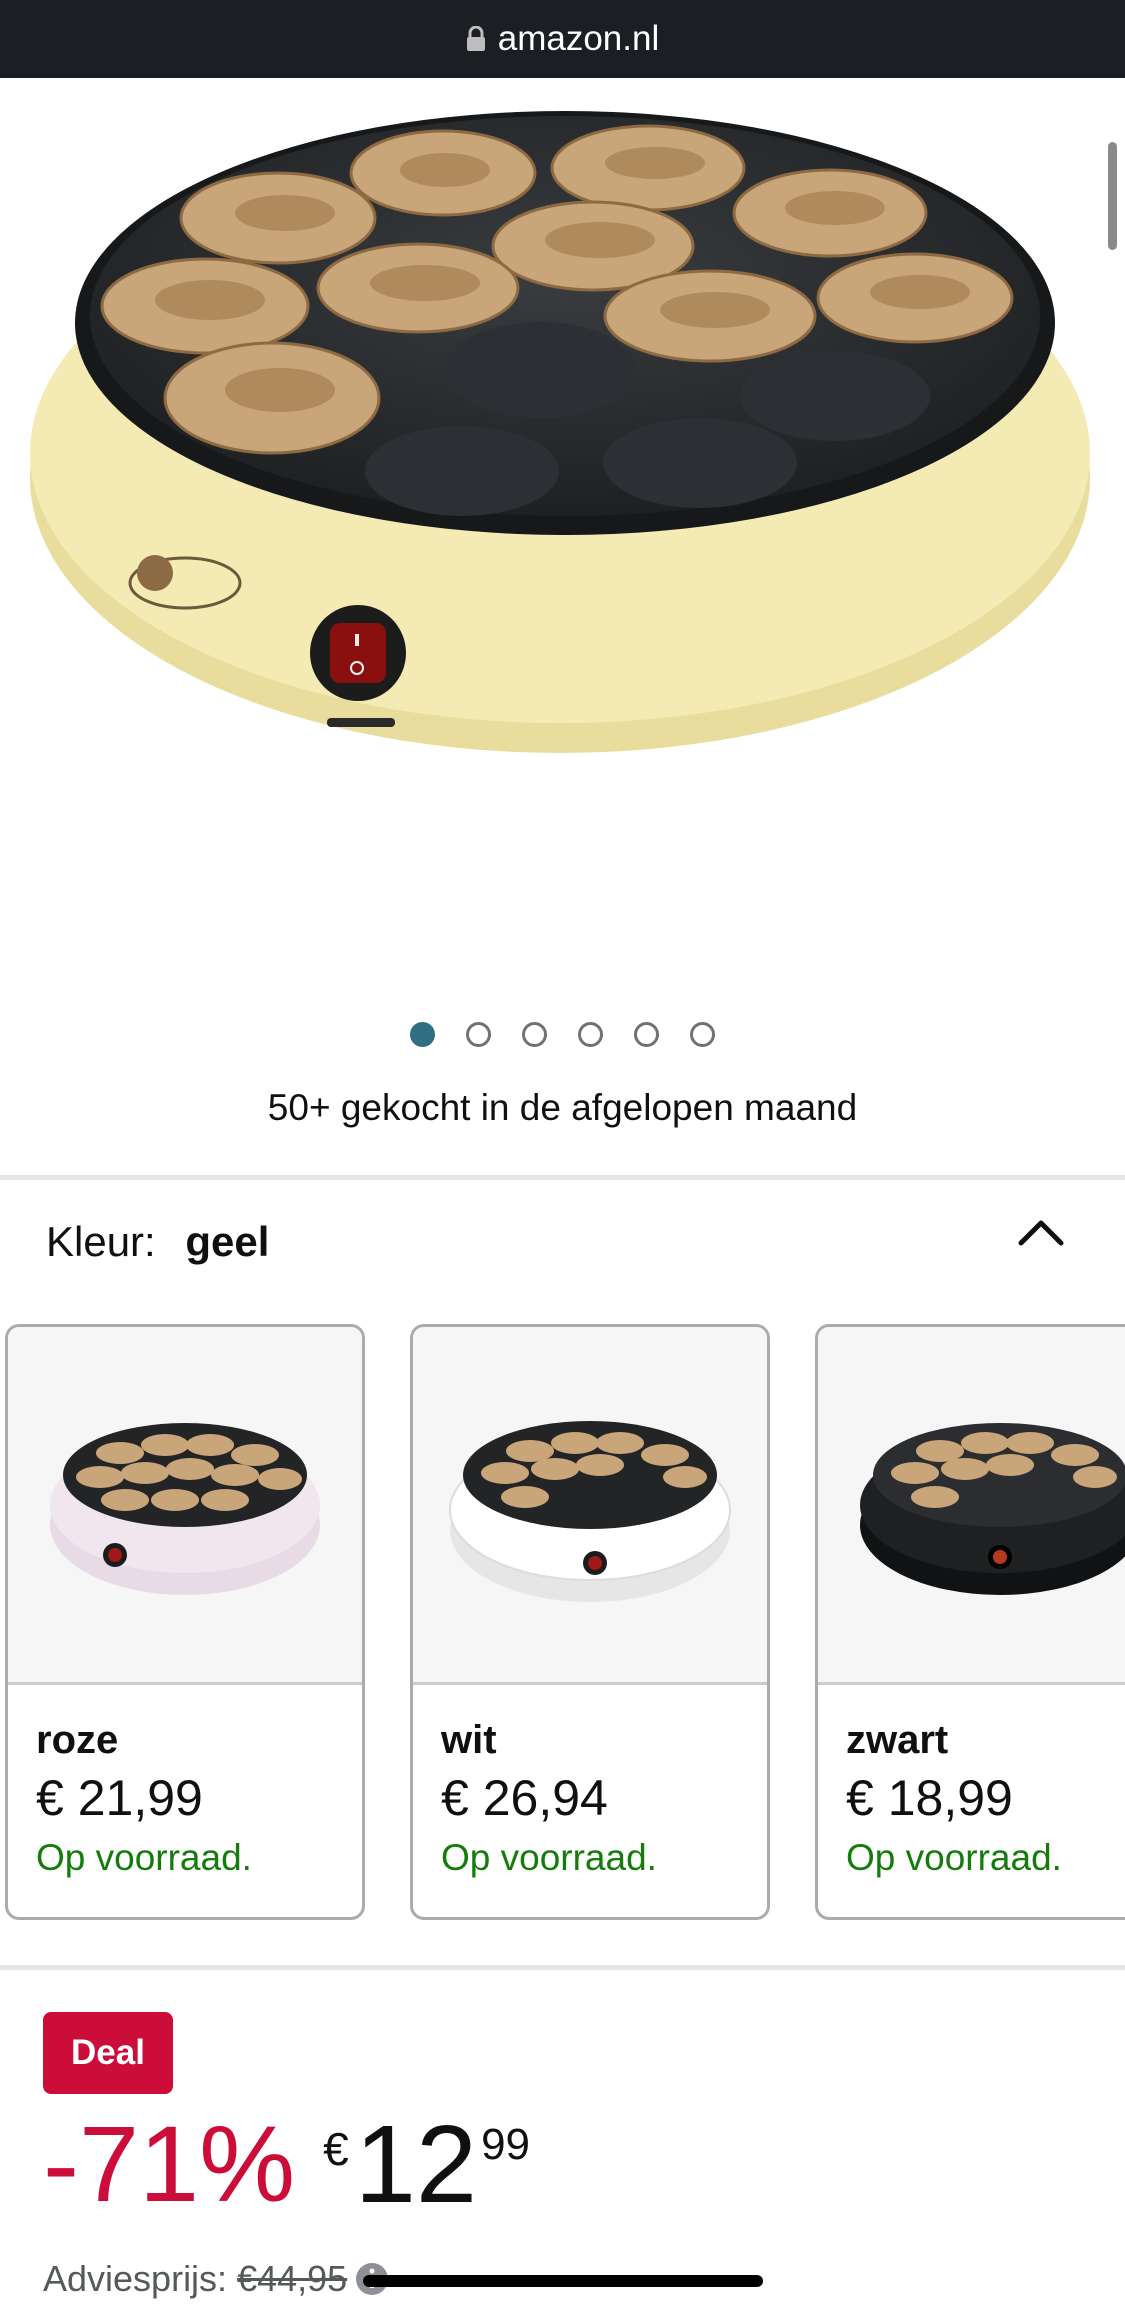  What do you see at coordinates (119, 1798) in the screenshot?
I see `variant-price: € 21,99` at bounding box center [119, 1798].